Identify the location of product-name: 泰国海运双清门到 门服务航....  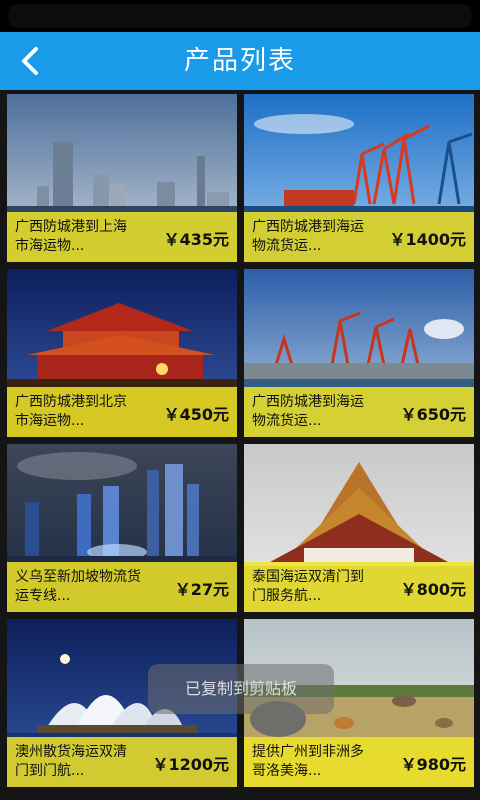
(308, 586).